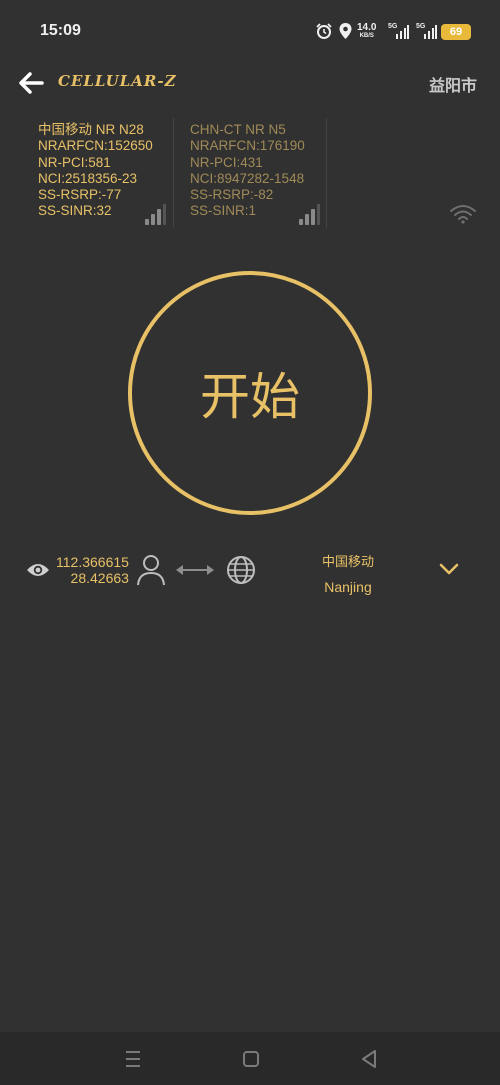 The height and width of the screenshot is (1085, 500). What do you see at coordinates (91, 129) in the screenshot?
I see `cell-operator-band: 中国移动 NR N28` at bounding box center [91, 129].